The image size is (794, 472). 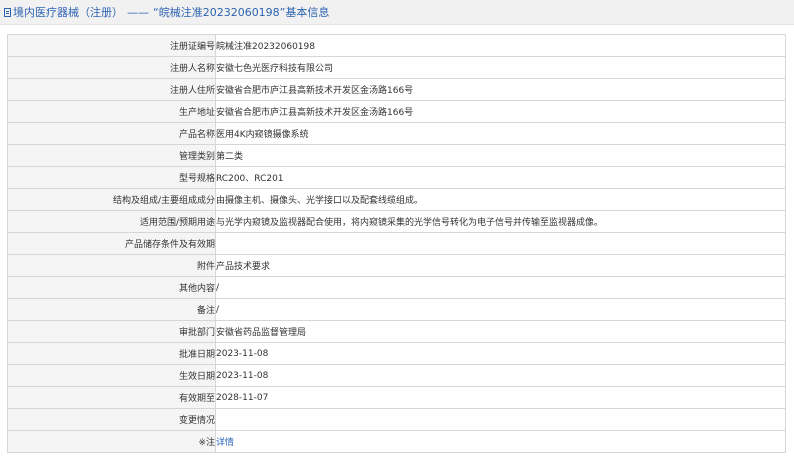 What do you see at coordinates (111, 67) in the screenshot?
I see `row-label: 注册人名称` at bounding box center [111, 67].